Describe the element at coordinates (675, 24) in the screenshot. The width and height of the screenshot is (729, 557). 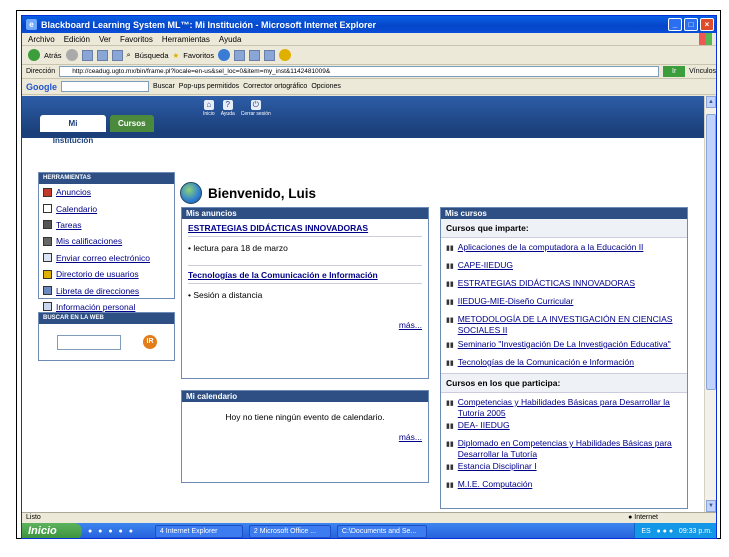
I see `minimize-button: _` at that location.